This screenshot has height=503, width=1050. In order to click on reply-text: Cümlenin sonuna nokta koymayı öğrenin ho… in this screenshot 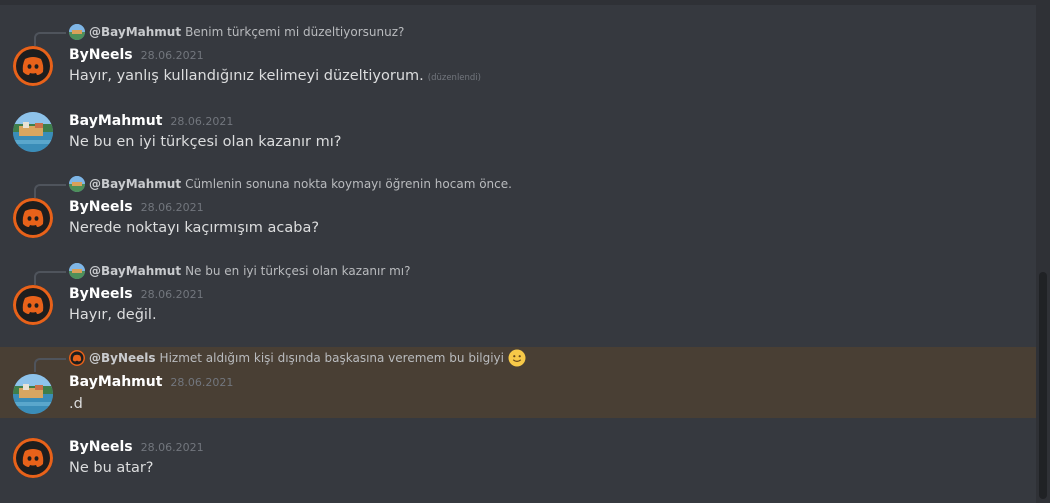, I will do `click(348, 184)`.